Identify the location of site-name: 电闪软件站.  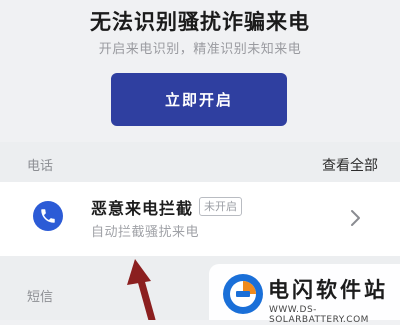
(328, 290).